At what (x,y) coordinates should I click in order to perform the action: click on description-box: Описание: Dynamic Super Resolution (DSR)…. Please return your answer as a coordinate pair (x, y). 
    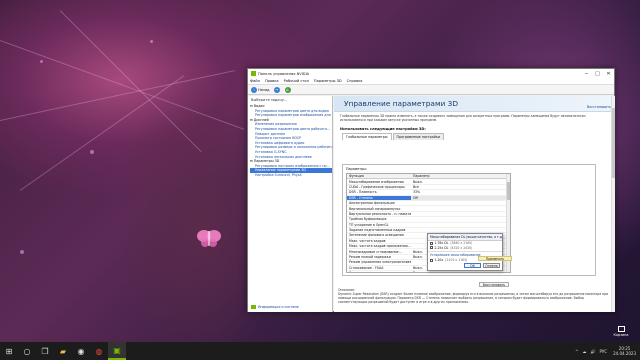
    Looking at the image, I should click on (474, 296).